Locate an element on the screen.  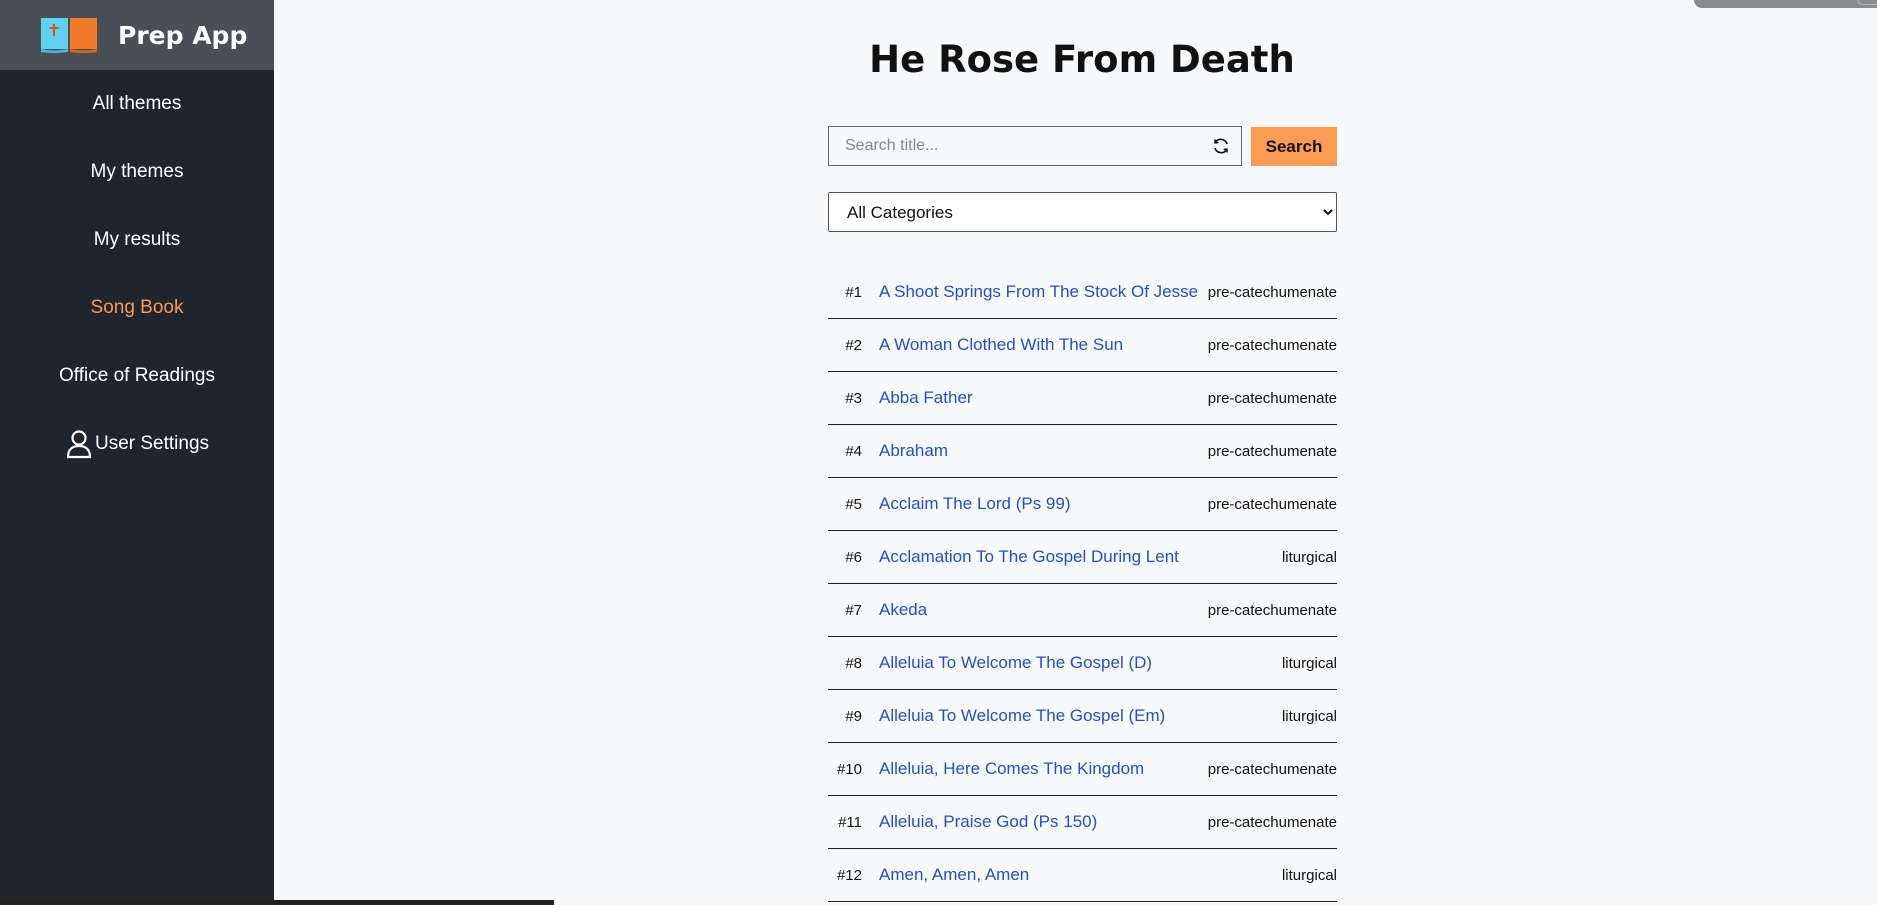
song-title-link: Alleluia, Here Comes The Kingdom is located at coordinates (1011, 769).